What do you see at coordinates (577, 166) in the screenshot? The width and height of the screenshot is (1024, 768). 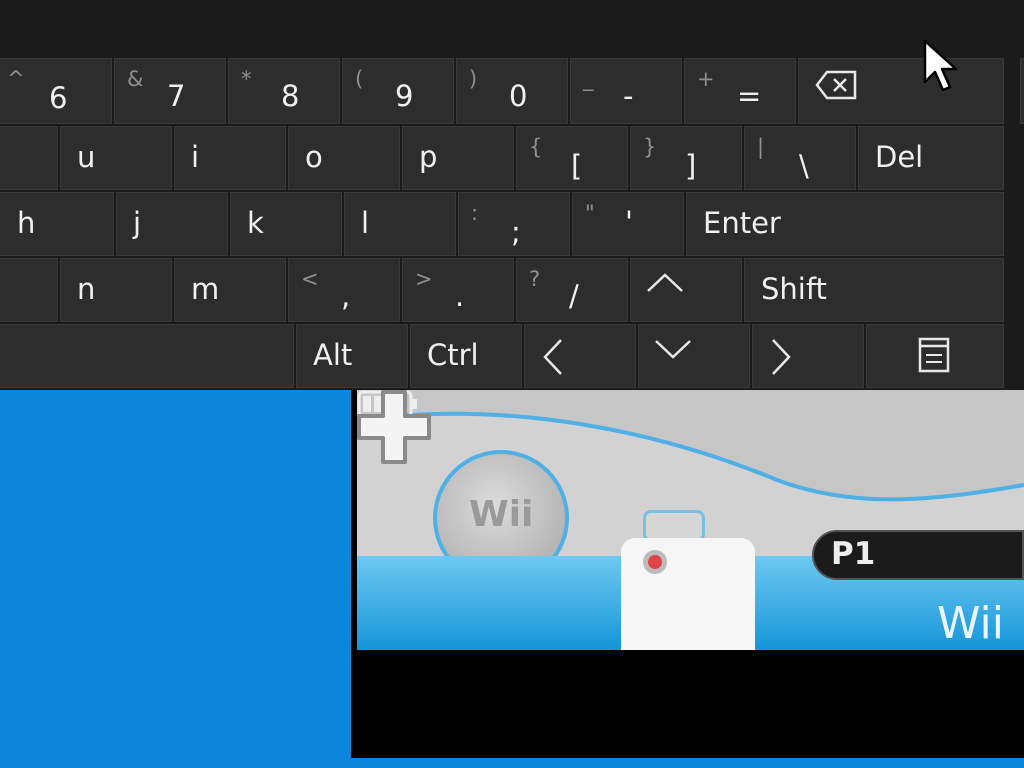 I see `key-main-symbol: [` at bounding box center [577, 166].